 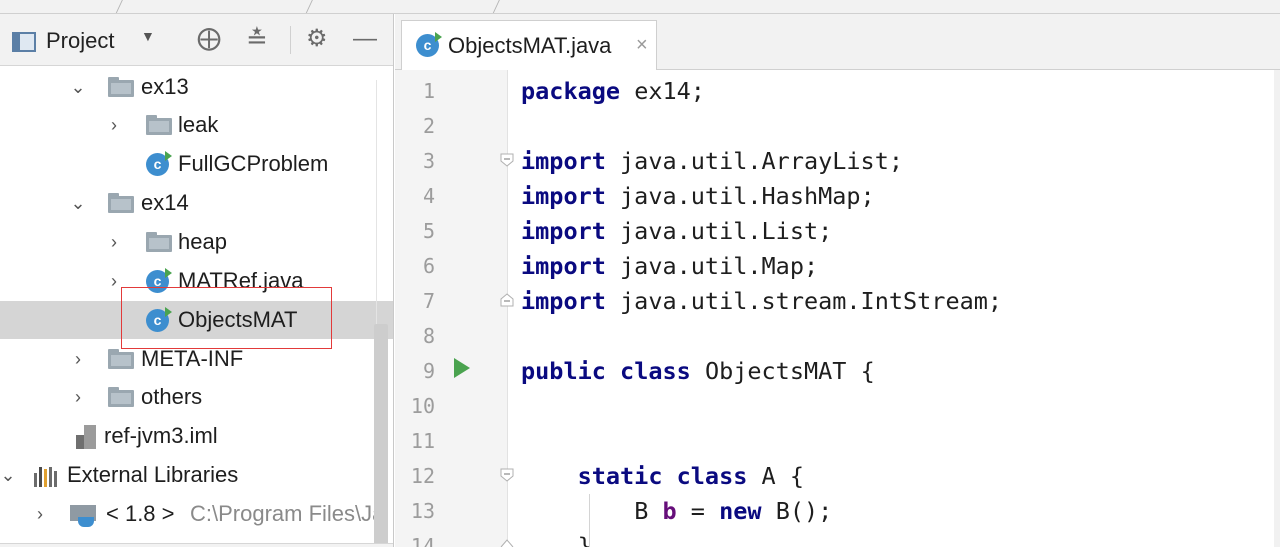 I want to click on editor-tab-bar: c ObjectsMAT.java ×, so click(x=837, y=42).